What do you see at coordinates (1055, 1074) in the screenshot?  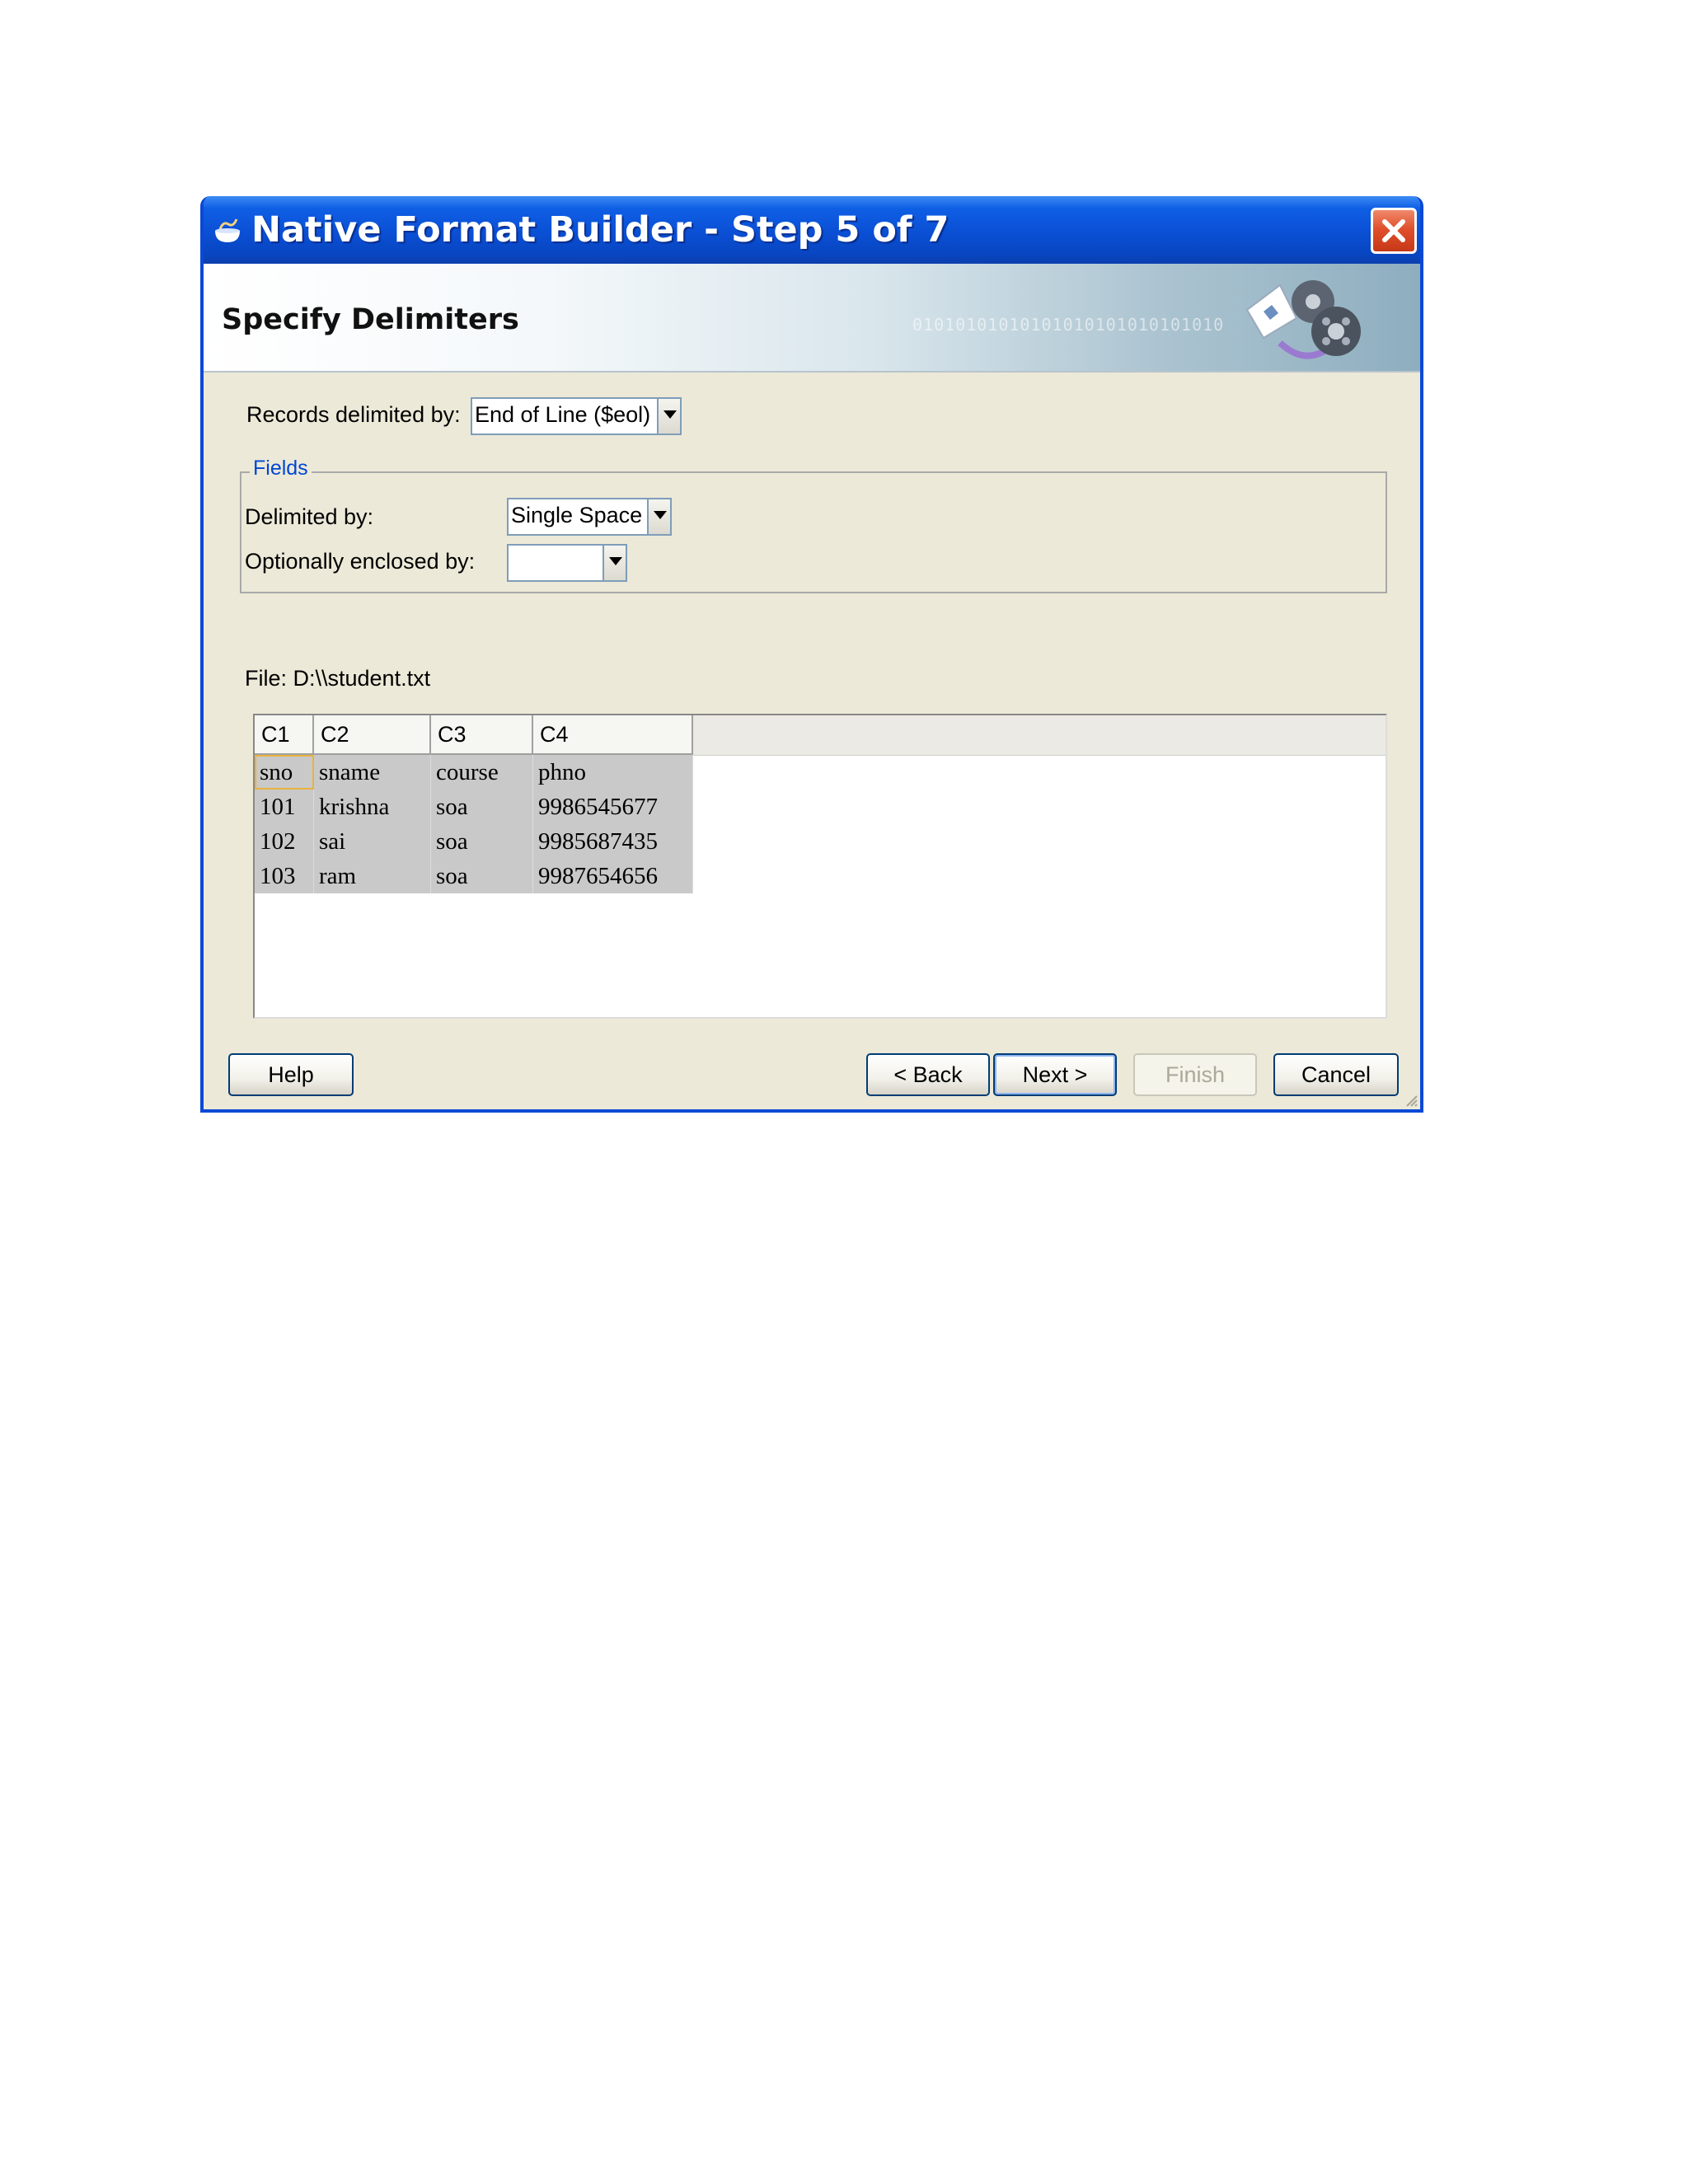 I see `next-button: Next >` at bounding box center [1055, 1074].